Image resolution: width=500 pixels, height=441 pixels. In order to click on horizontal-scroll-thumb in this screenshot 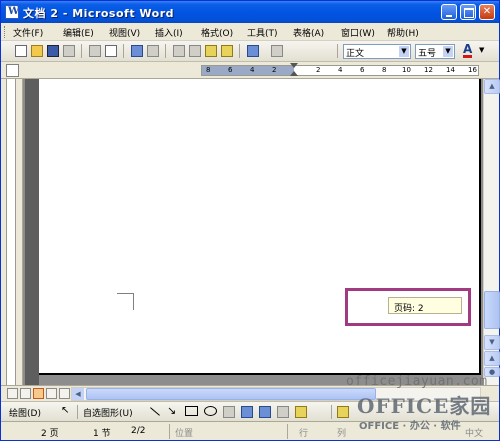, I will do `click(231, 394)`.